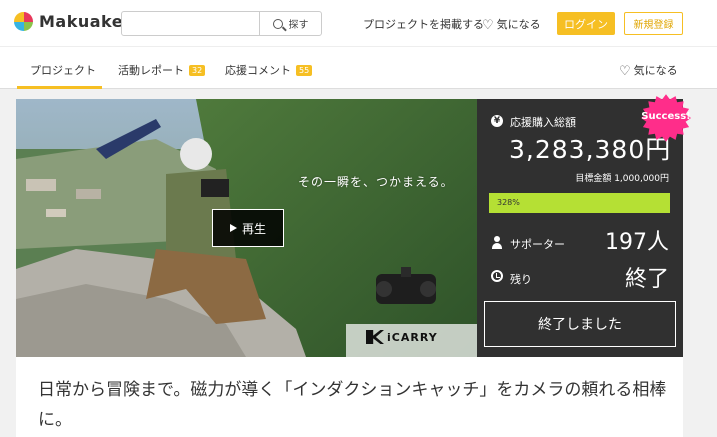 Image resolution: width=717 pixels, height=437 pixels. Describe the element at coordinates (304, 70) in the screenshot. I see `comments-count-badge: 55` at that location.